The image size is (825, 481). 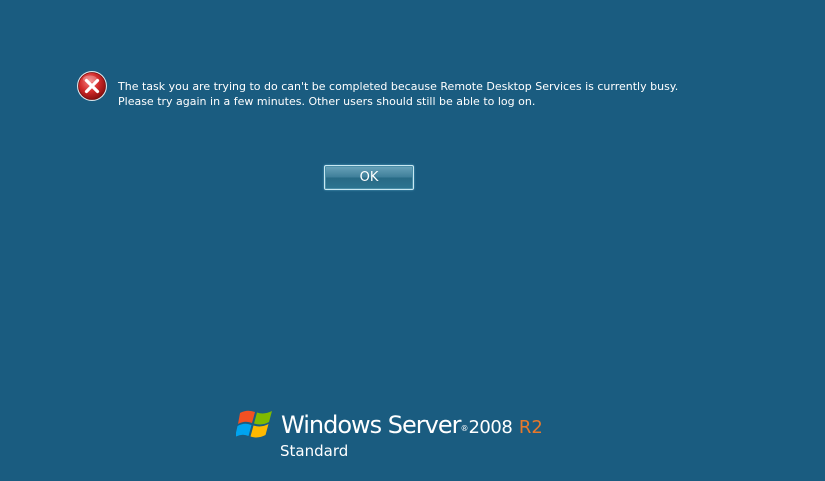 I want to click on ok-button: OK, so click(x=369, y=177).